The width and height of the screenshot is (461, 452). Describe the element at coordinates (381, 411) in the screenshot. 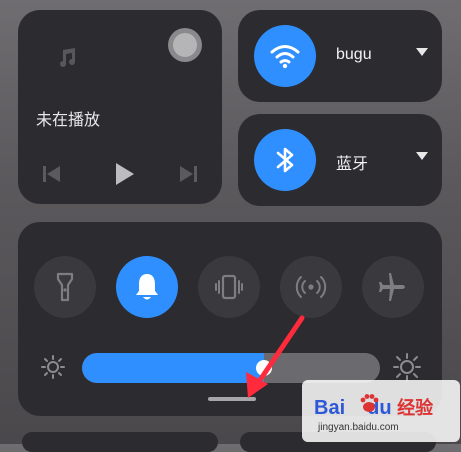

I see `baidu-watermark: Bai du 经验 jingyan.baidu.com` at that location.